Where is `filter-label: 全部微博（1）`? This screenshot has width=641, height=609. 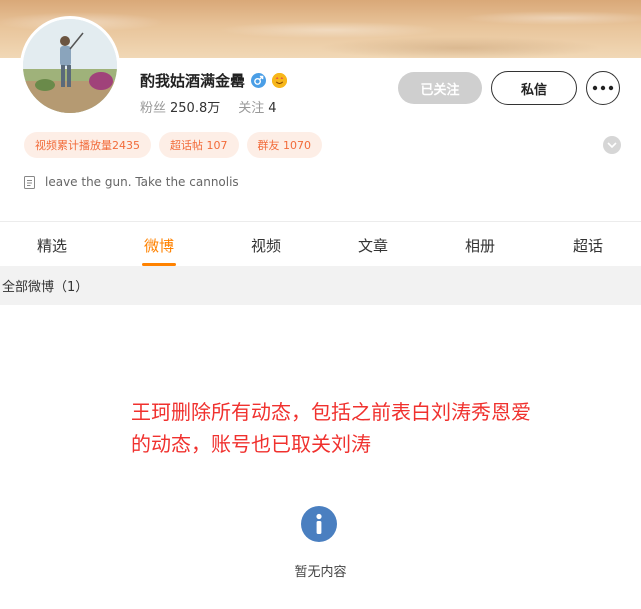 filter-label: 全部微博（1） is located at coordinates (45, 287).